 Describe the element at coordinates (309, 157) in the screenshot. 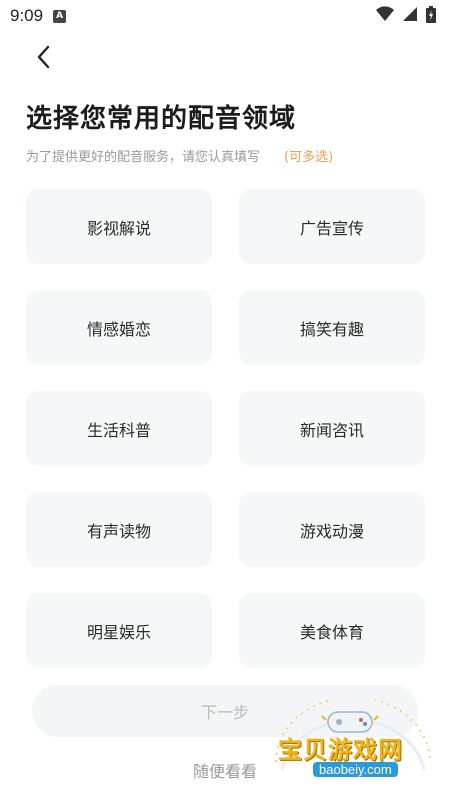

I see `multi-select-hint: (可多选)` at that location.